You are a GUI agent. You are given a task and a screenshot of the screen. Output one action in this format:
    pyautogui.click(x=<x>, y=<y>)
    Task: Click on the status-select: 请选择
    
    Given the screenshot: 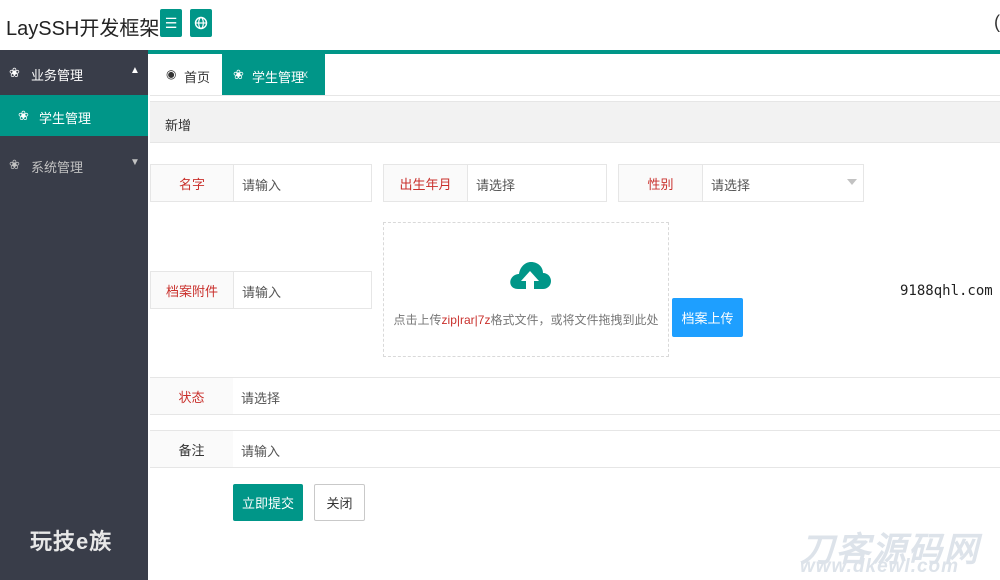 What is the action you would take?
    pyautogui.click(x=260, y=397)
    